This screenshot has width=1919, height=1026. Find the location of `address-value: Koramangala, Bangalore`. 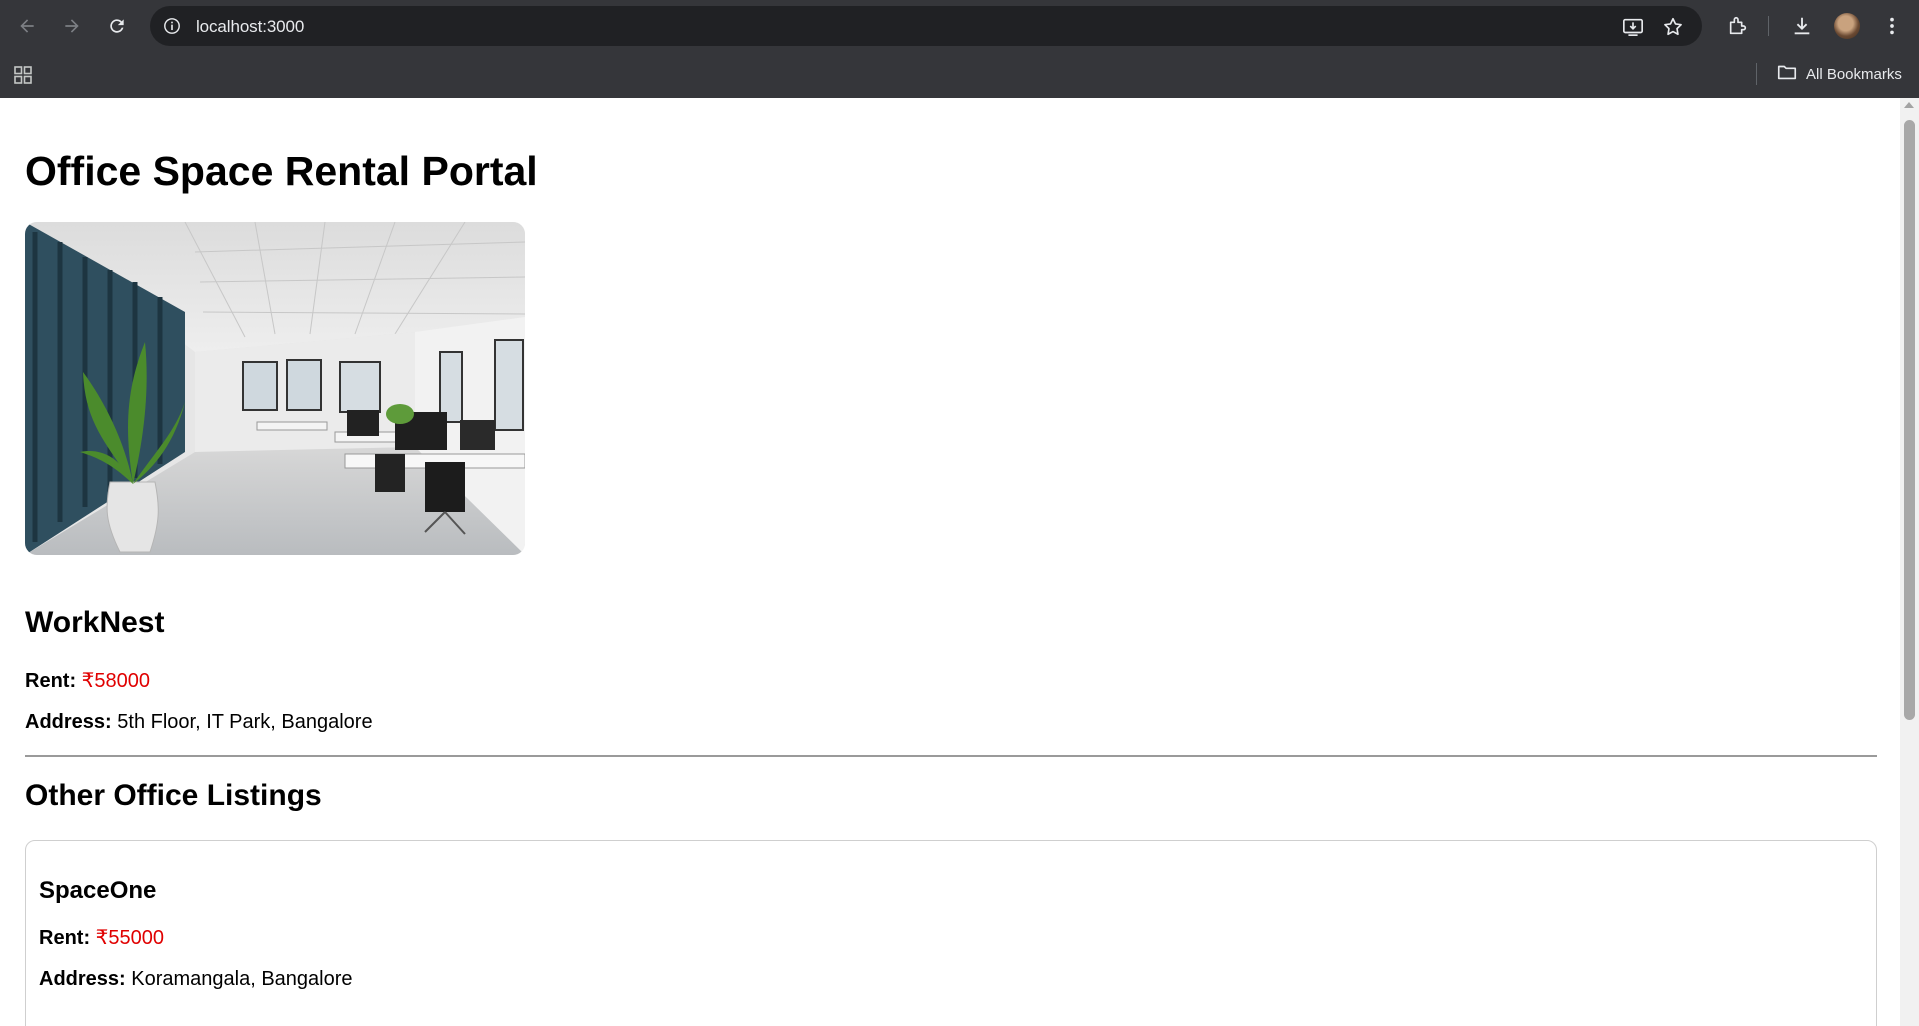

address-value: Koramangala, Bangalore is located at coordinates (242, 979).